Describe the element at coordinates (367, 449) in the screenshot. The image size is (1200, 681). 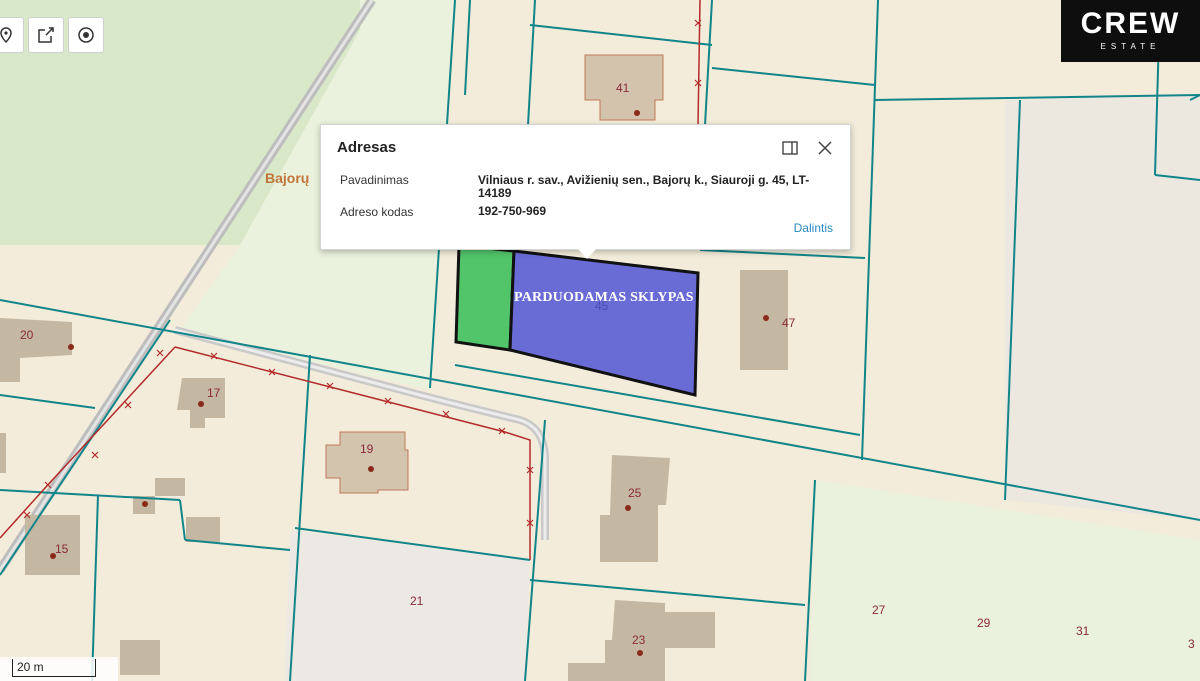
I see `house-number-19: 19` at that location.